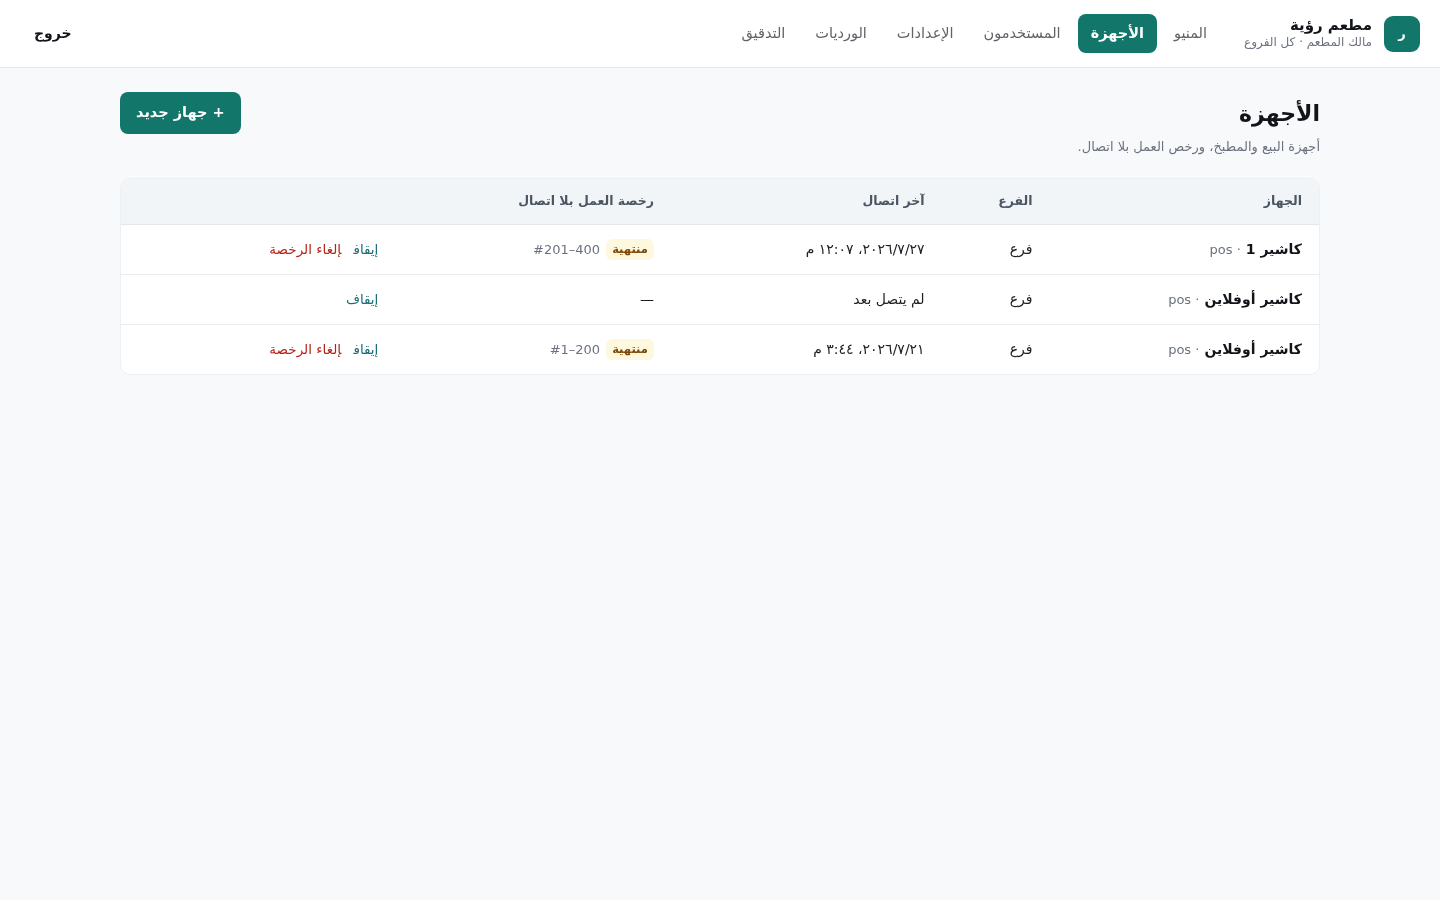 Image resolution: width=1440 pixels, height=900 pixels. I want to click on avatar: ر, so click(1402, 33).